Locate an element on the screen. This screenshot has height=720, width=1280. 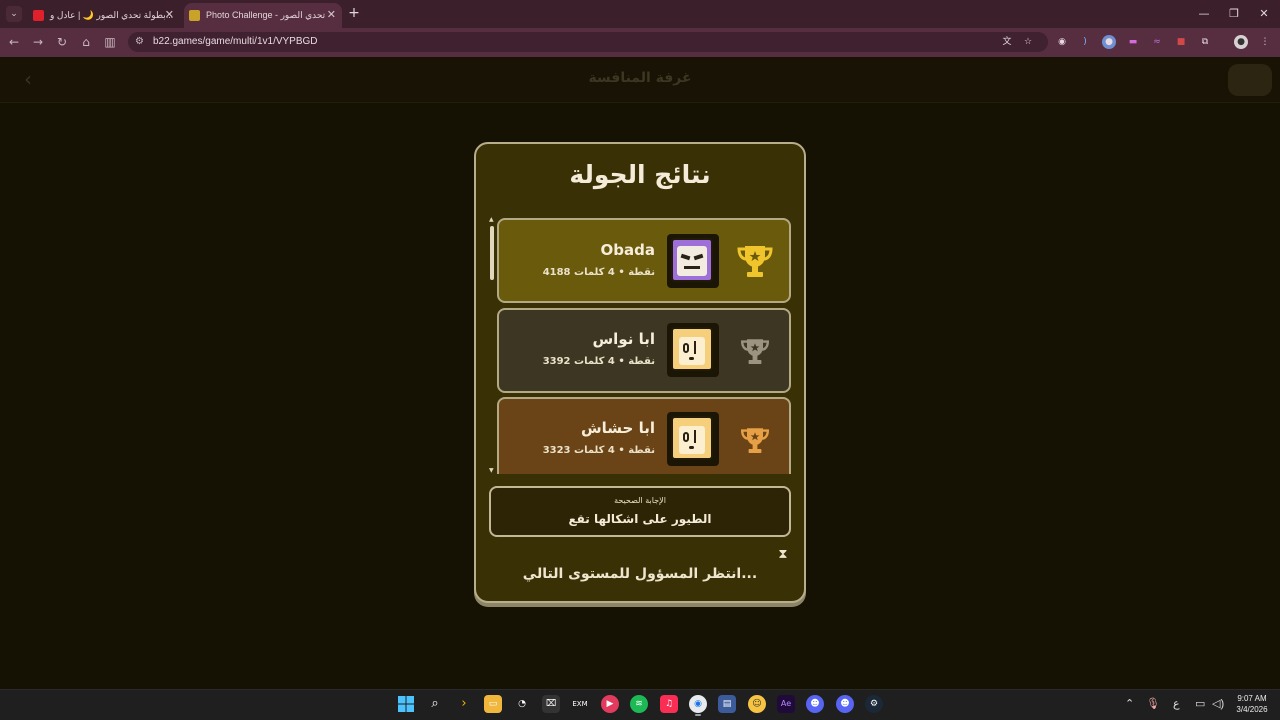
media-player-icon: ▶ is located at coordinates (610, 704).